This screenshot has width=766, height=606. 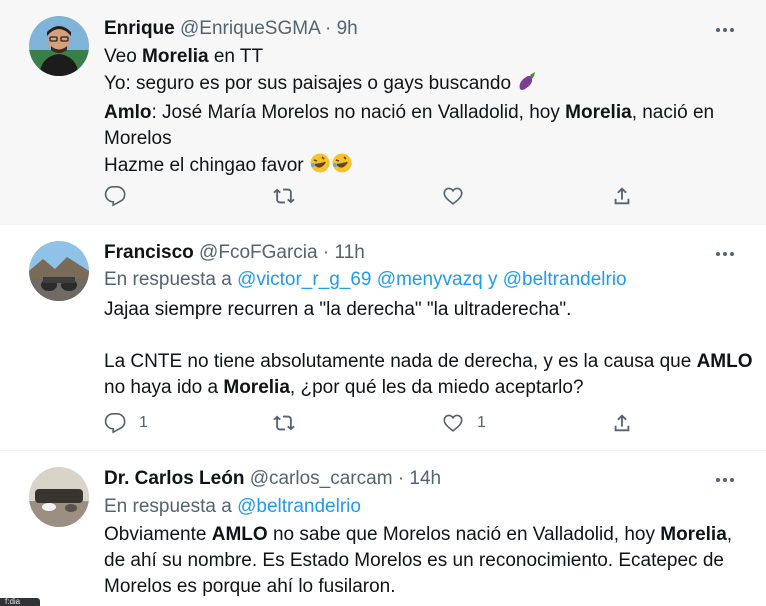 I want to click on eggplant-emoji, so click(x=527, y=85).